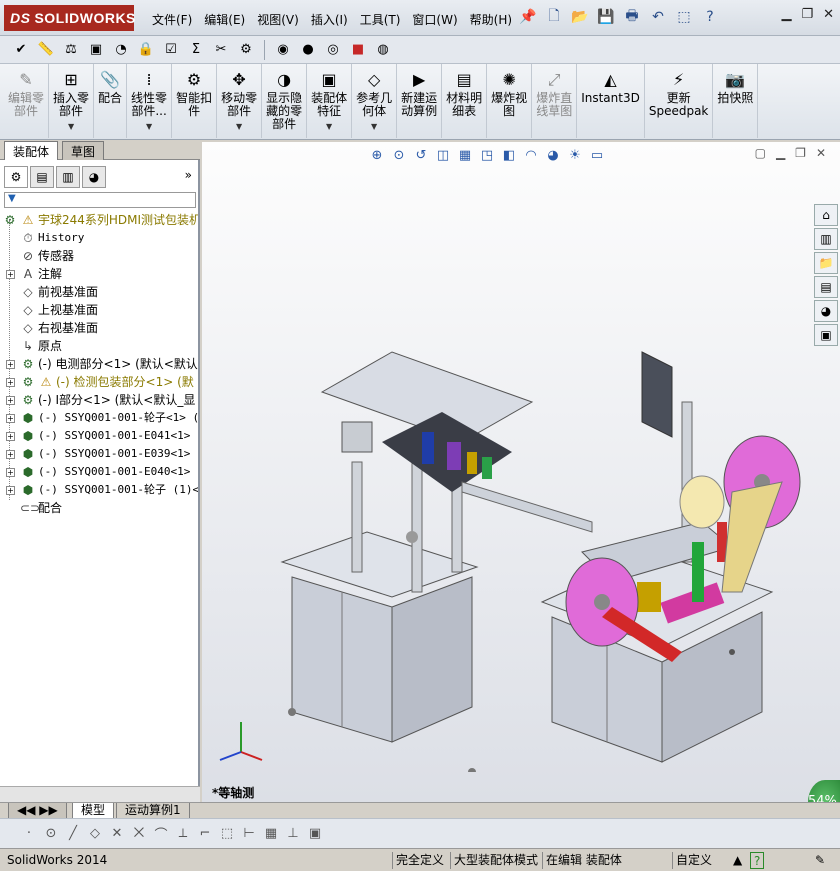  What do you see at coordinates (100, 508) in the screenshot?
I see `tree-node: ⊂⊃ 配合` at bounding box center [100, 508].